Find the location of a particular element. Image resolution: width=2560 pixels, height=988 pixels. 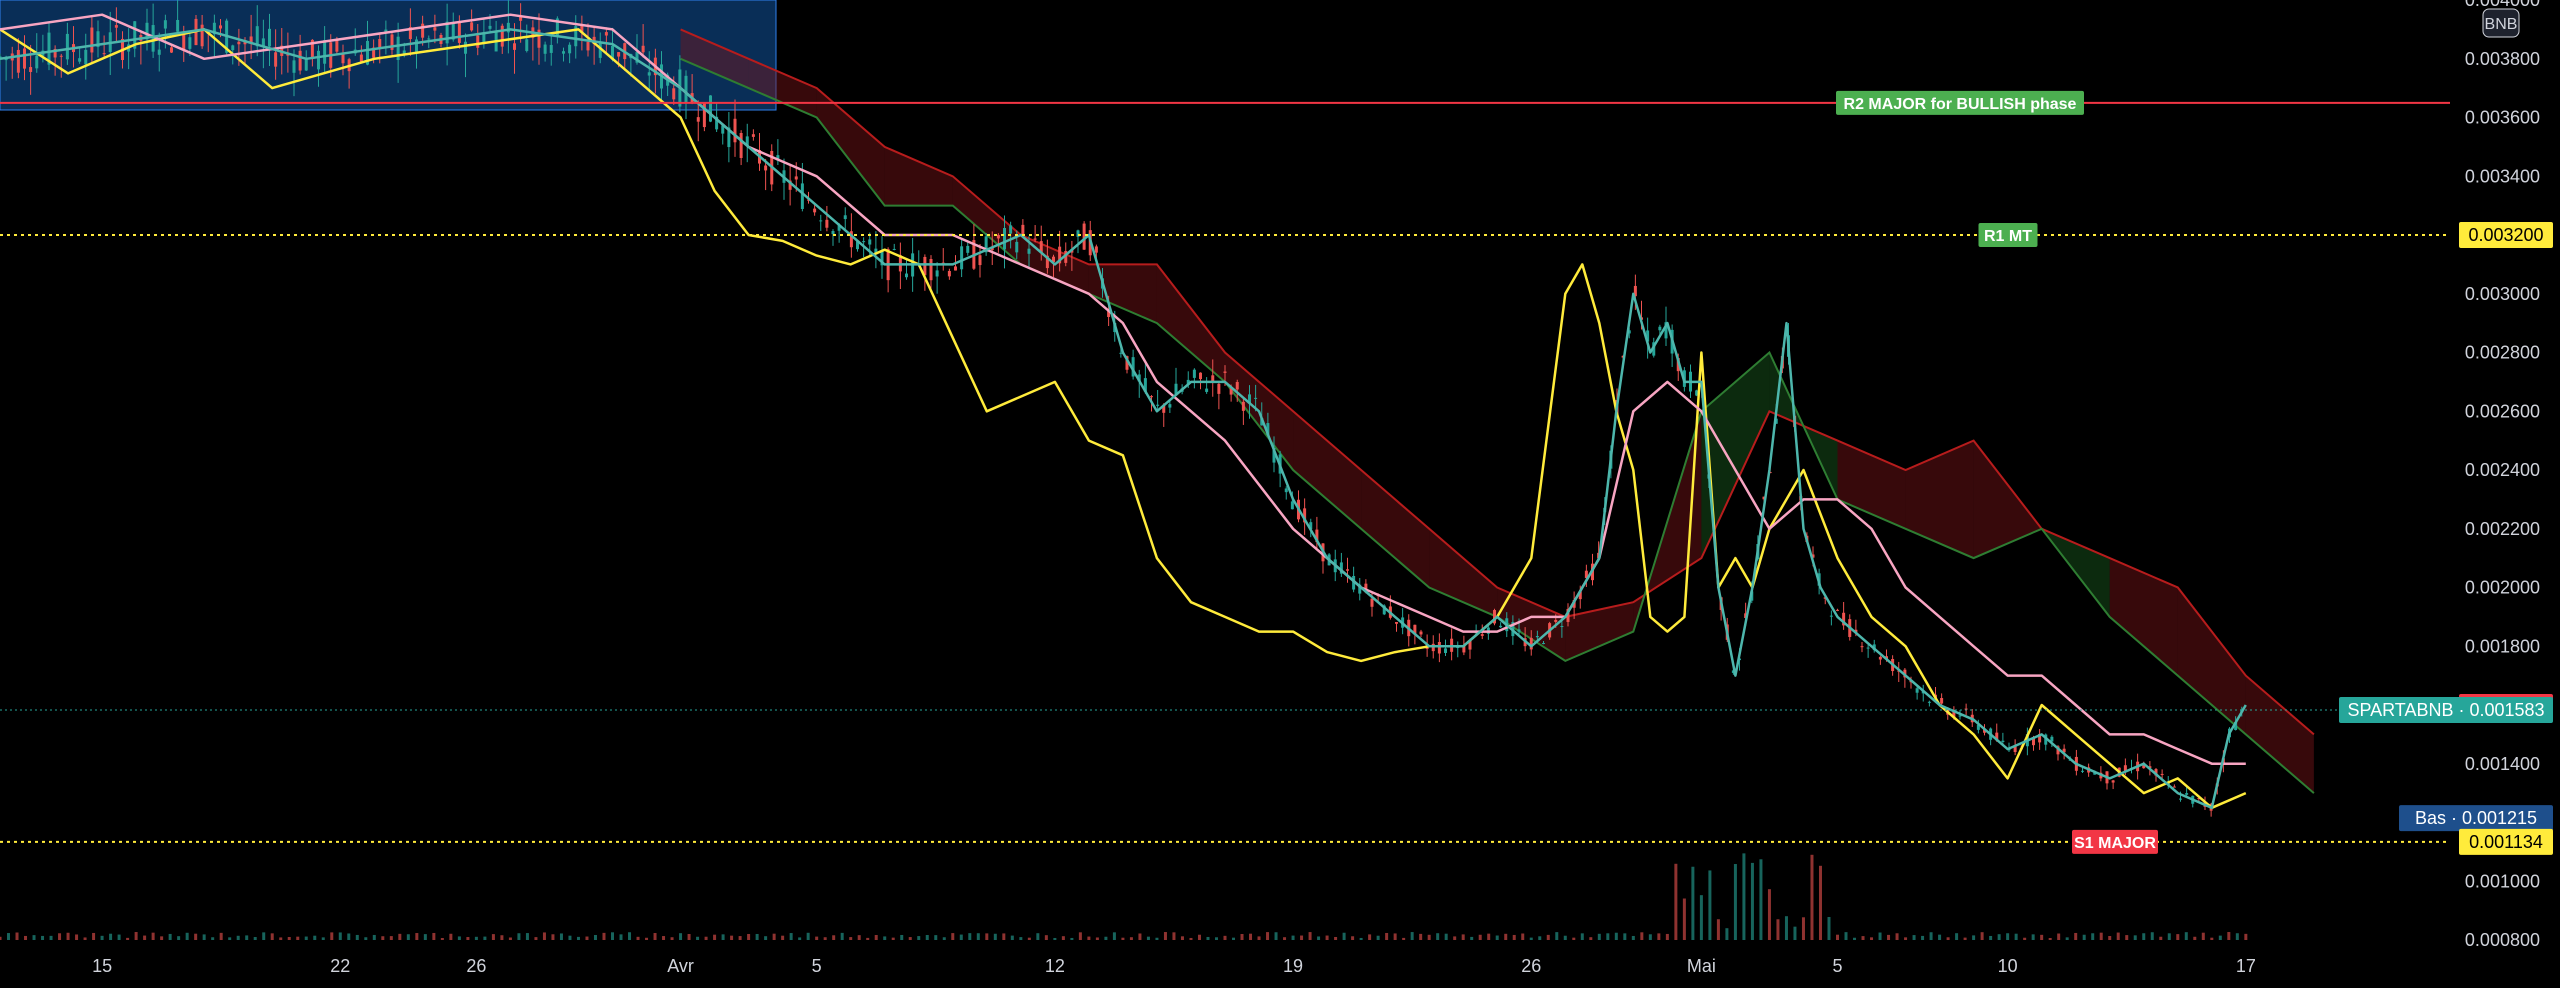

symbol-badge: BNB is located at coordinates (2501, 23).